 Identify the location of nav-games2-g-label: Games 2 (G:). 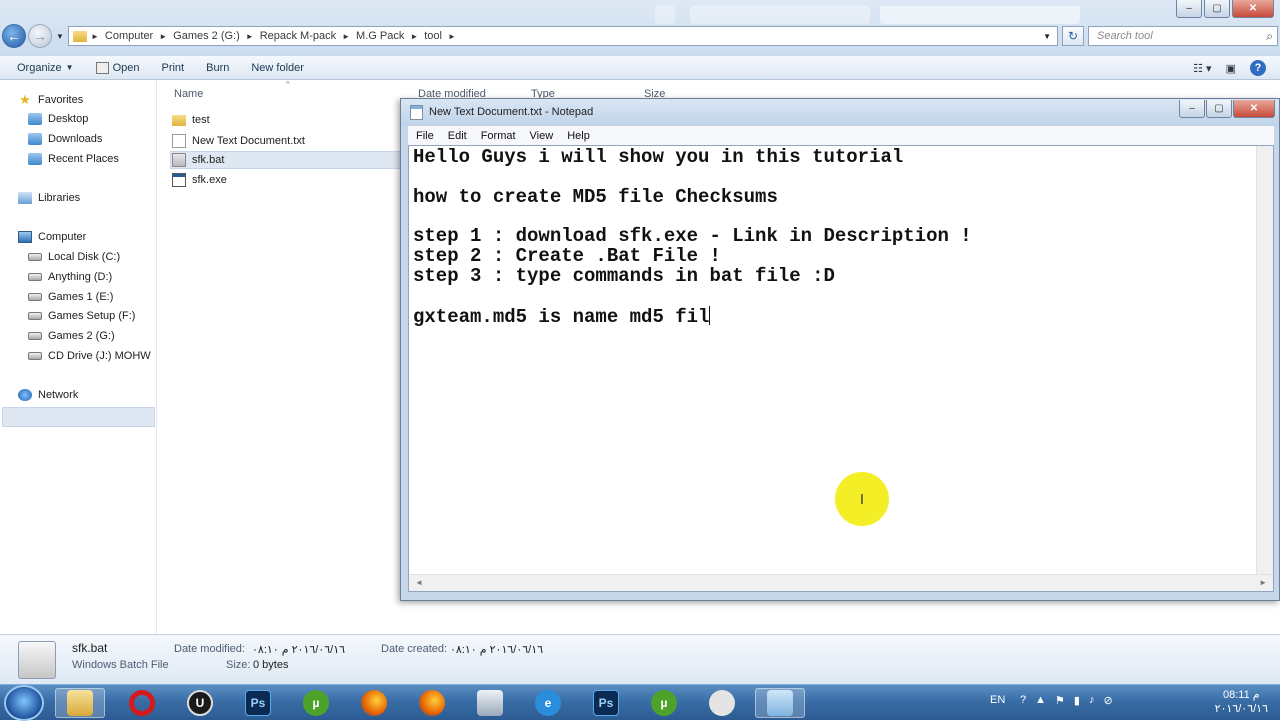
(81, 336).